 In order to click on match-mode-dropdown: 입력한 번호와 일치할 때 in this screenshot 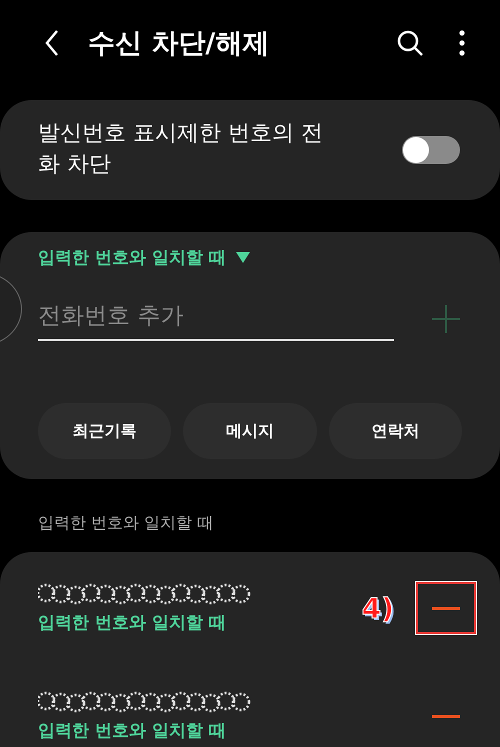, I will do `click(144, 257)`.